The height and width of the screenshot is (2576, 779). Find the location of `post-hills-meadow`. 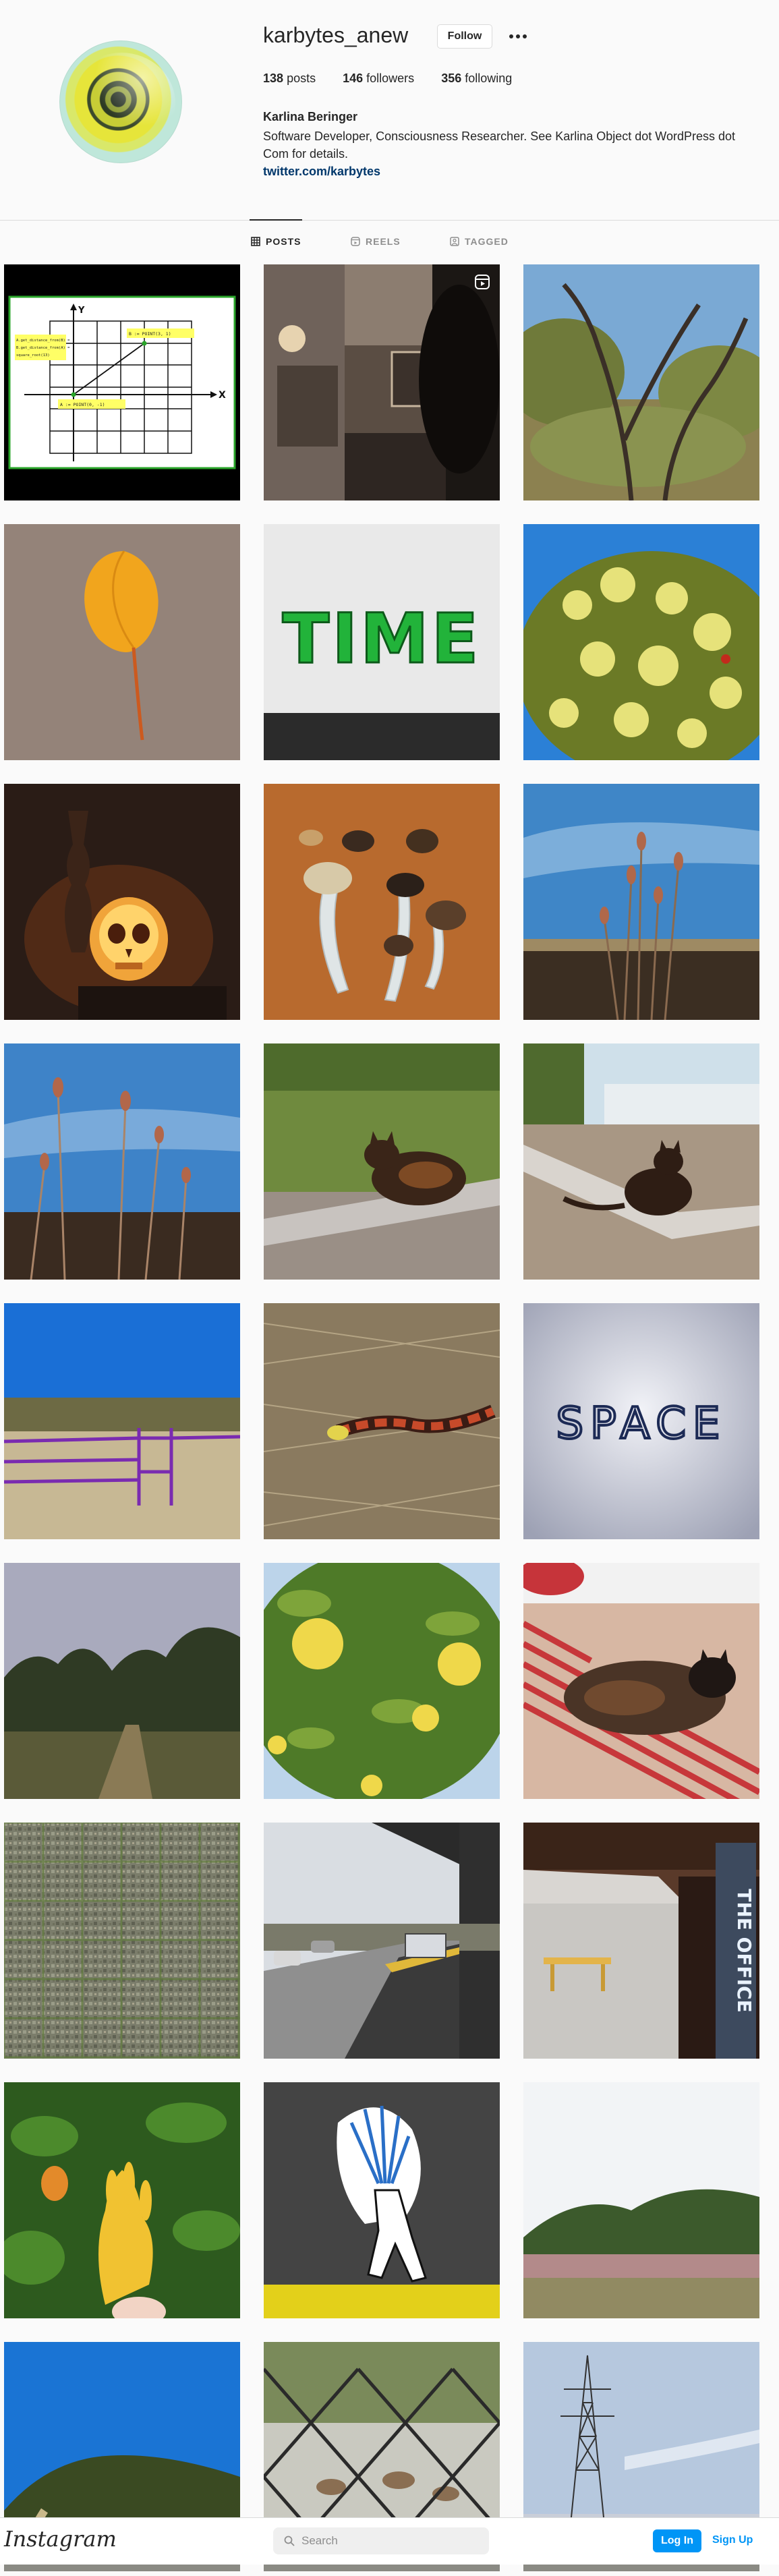

post-hills-meadow is located at coordinates (641, 2200).